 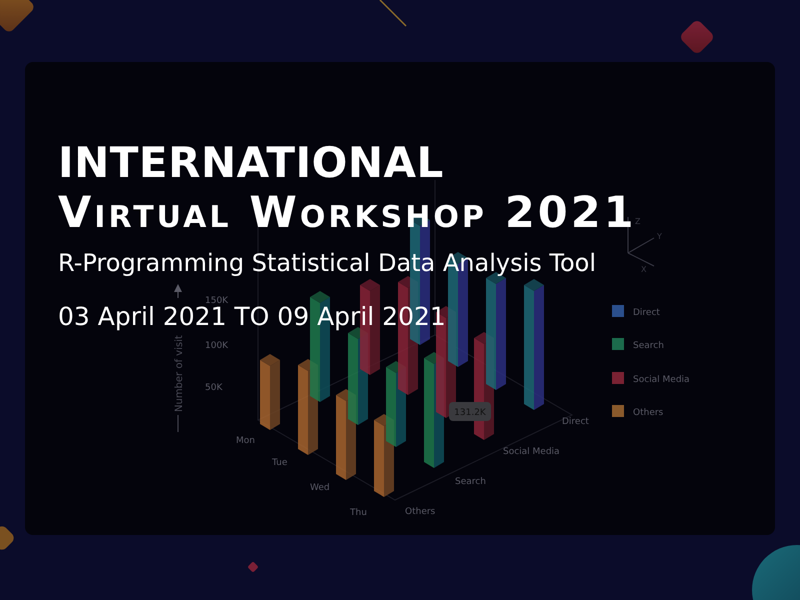 What do you see at coordinates (320, 488) in the screenshot?
I see `axis-category-label: Wed` at bounding box center [320, 488].